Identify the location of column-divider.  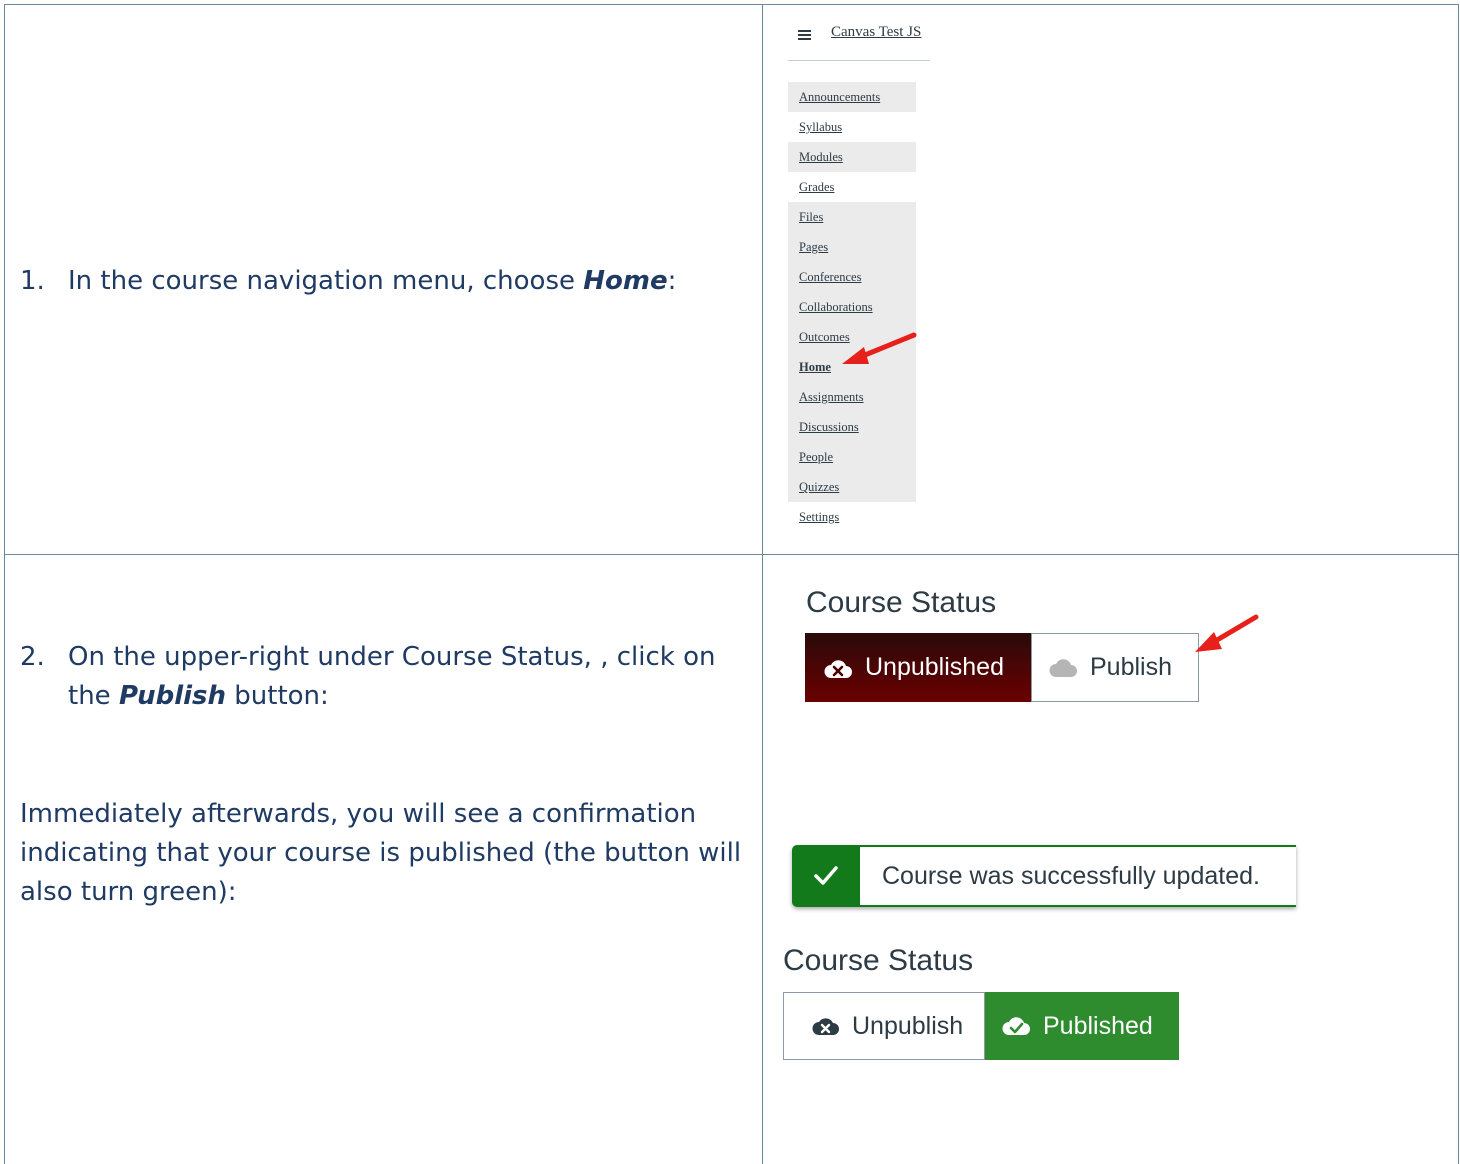
(762, 584).